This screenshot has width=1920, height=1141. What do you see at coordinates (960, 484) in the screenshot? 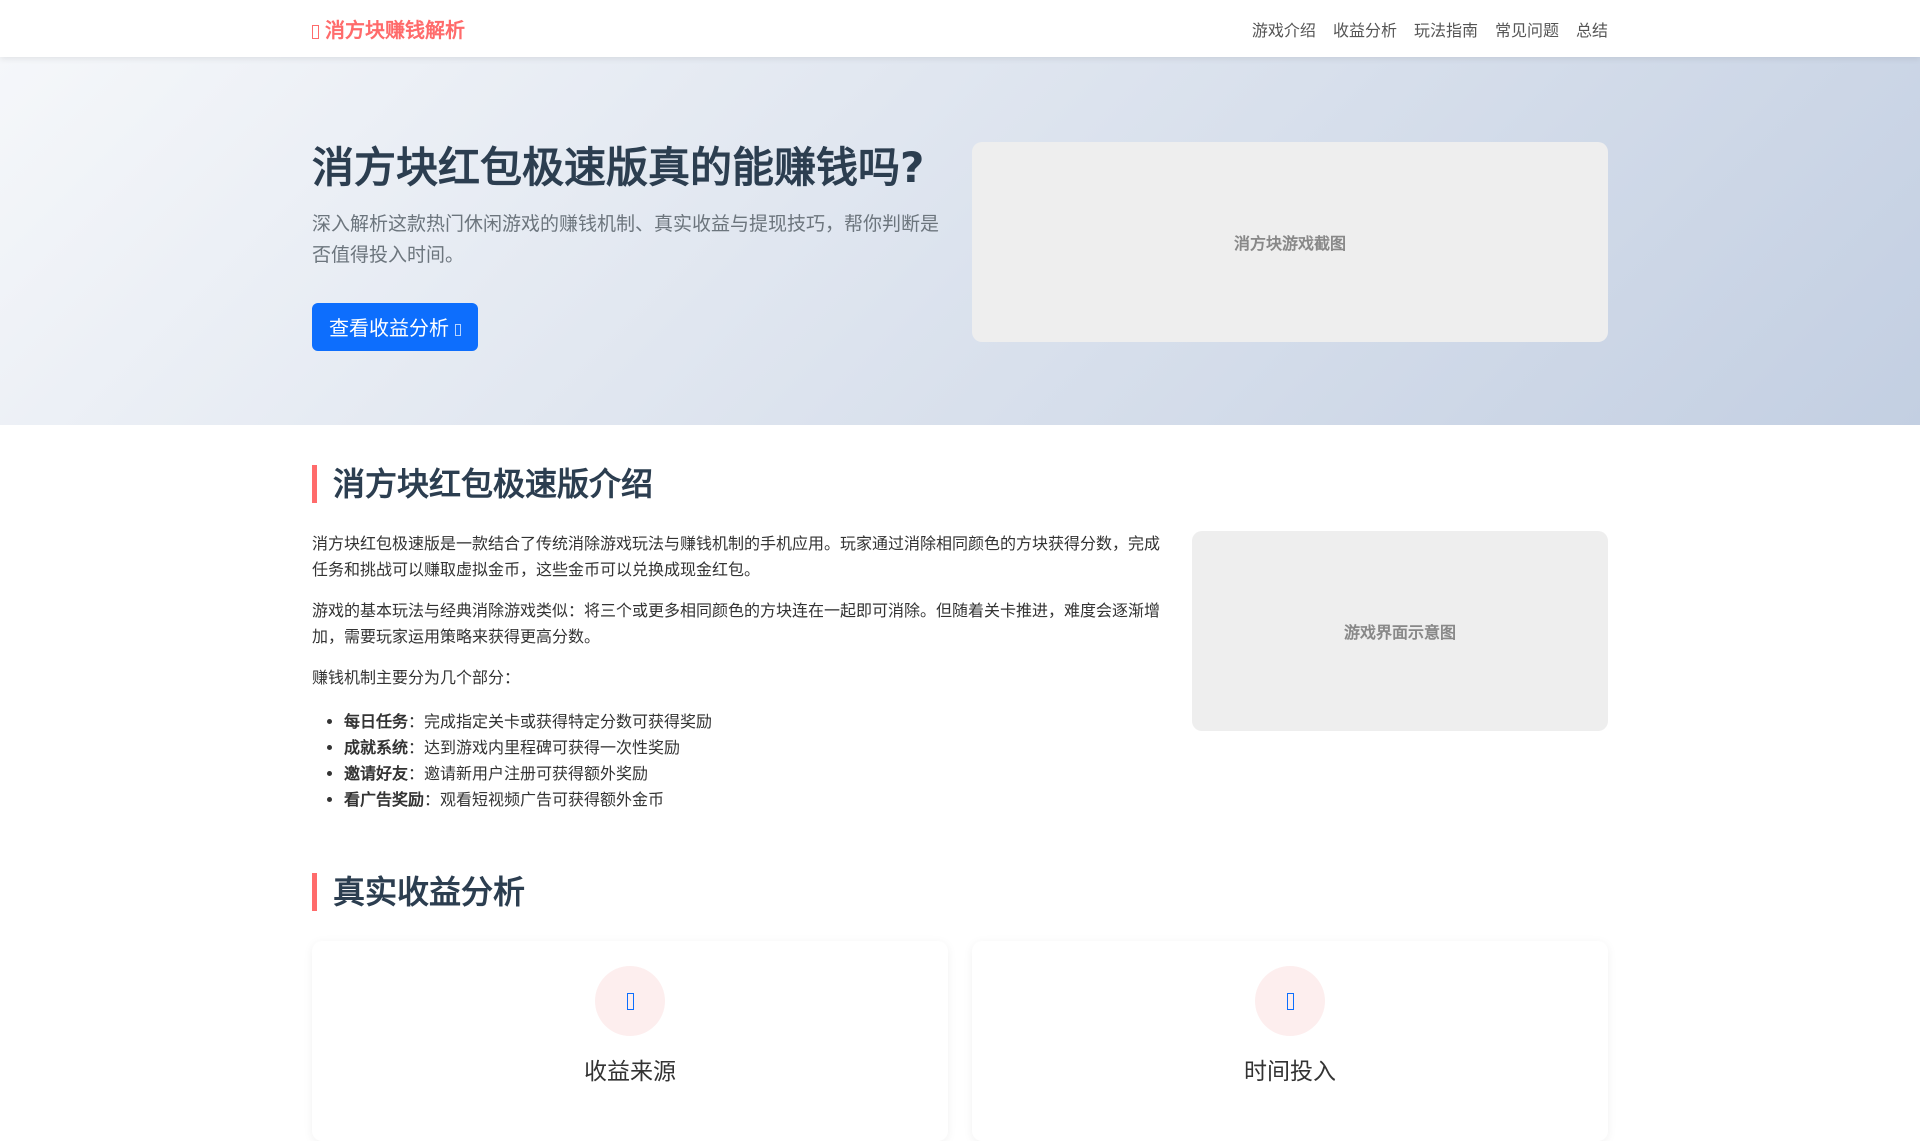
I see `intro-heading: 消方块红包极速版介绍` at bounding box center [960, 484].